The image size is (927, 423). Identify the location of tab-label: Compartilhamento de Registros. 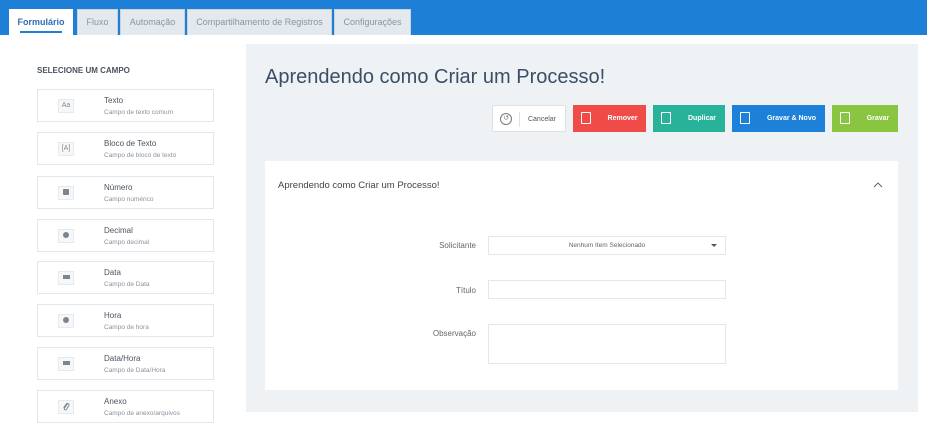
(259, 22).